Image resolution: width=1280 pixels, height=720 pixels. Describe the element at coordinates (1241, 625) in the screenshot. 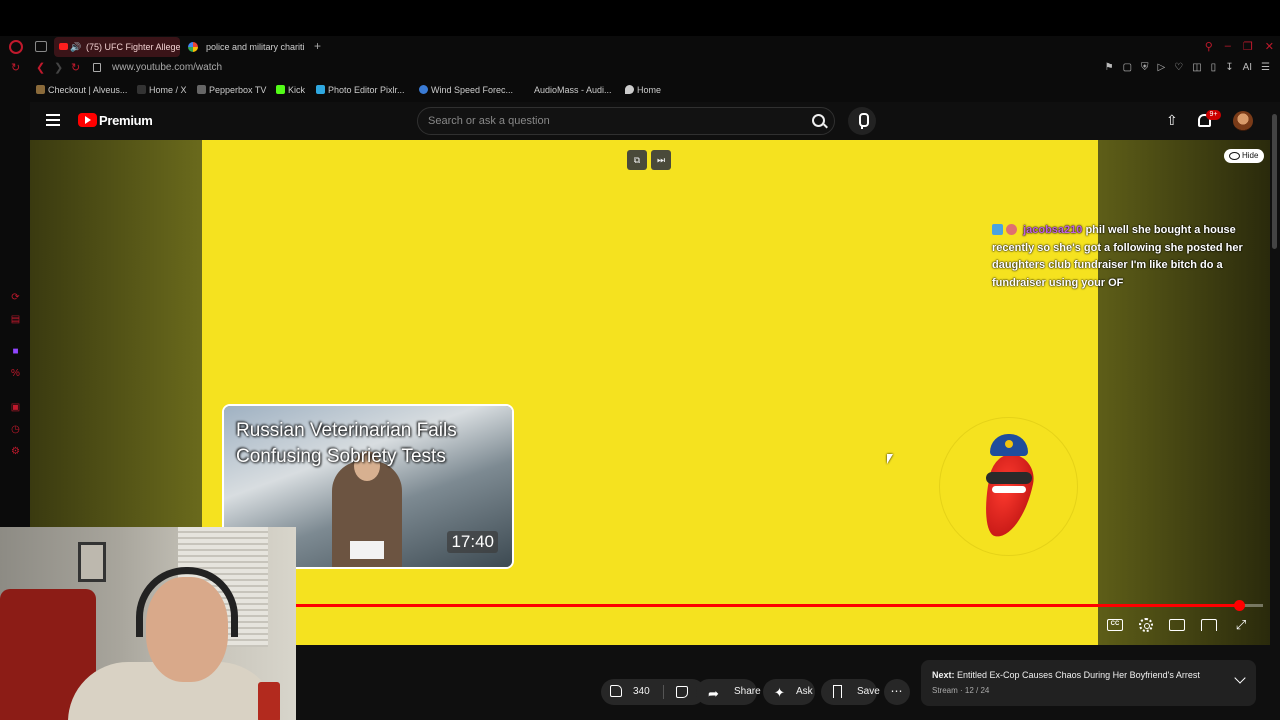

I see `fullscreen-icon: ⤢` at that location.